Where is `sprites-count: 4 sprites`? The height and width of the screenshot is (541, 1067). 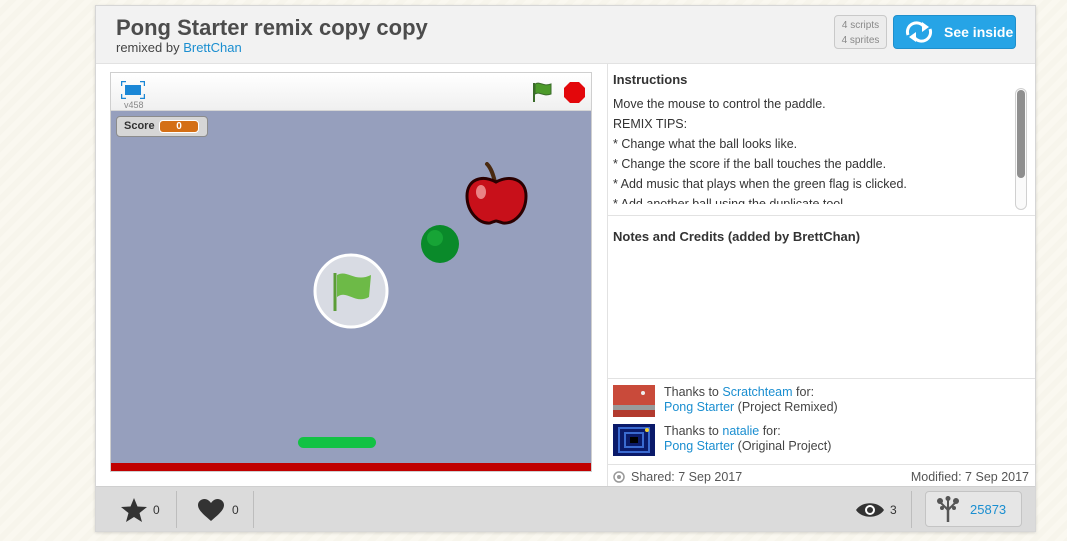
sprites-count: 4 sprites is located at coordinates (860, 40).